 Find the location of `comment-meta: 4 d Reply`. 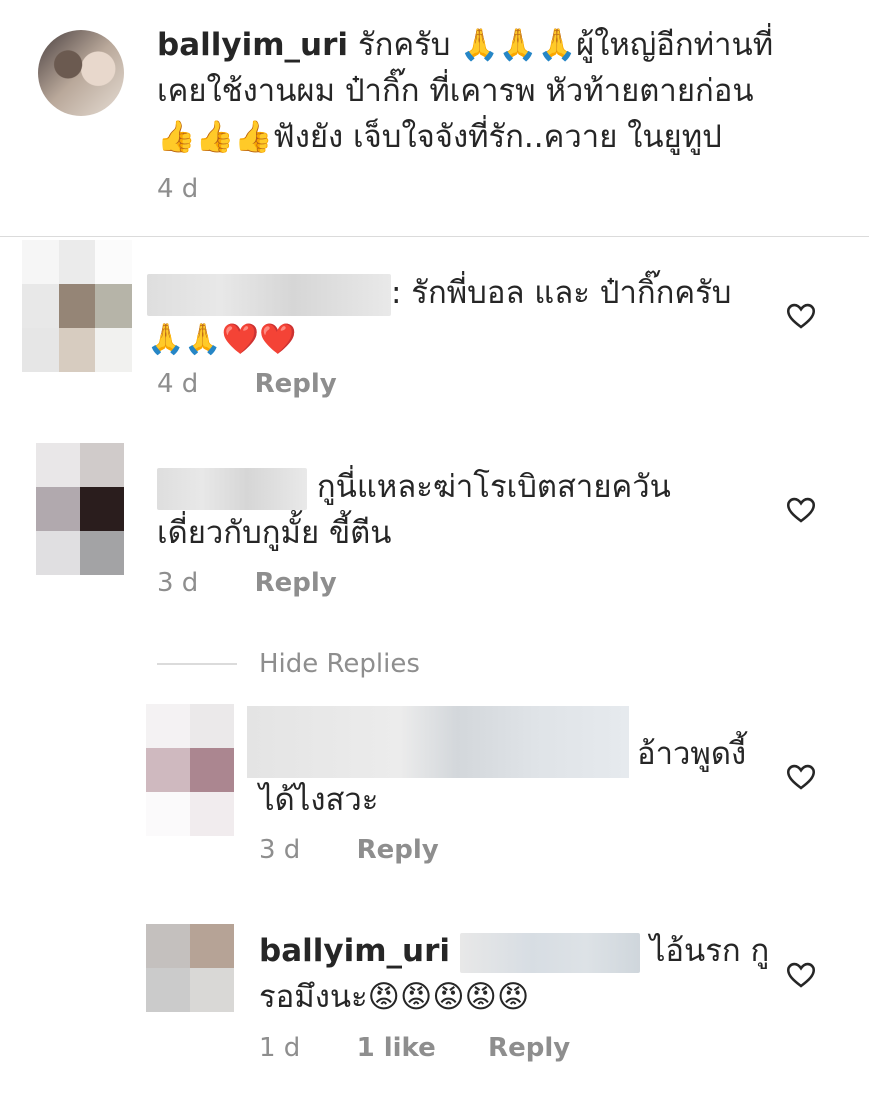

comment-meta: 4 d Reply is located at coordinates (247, 384).